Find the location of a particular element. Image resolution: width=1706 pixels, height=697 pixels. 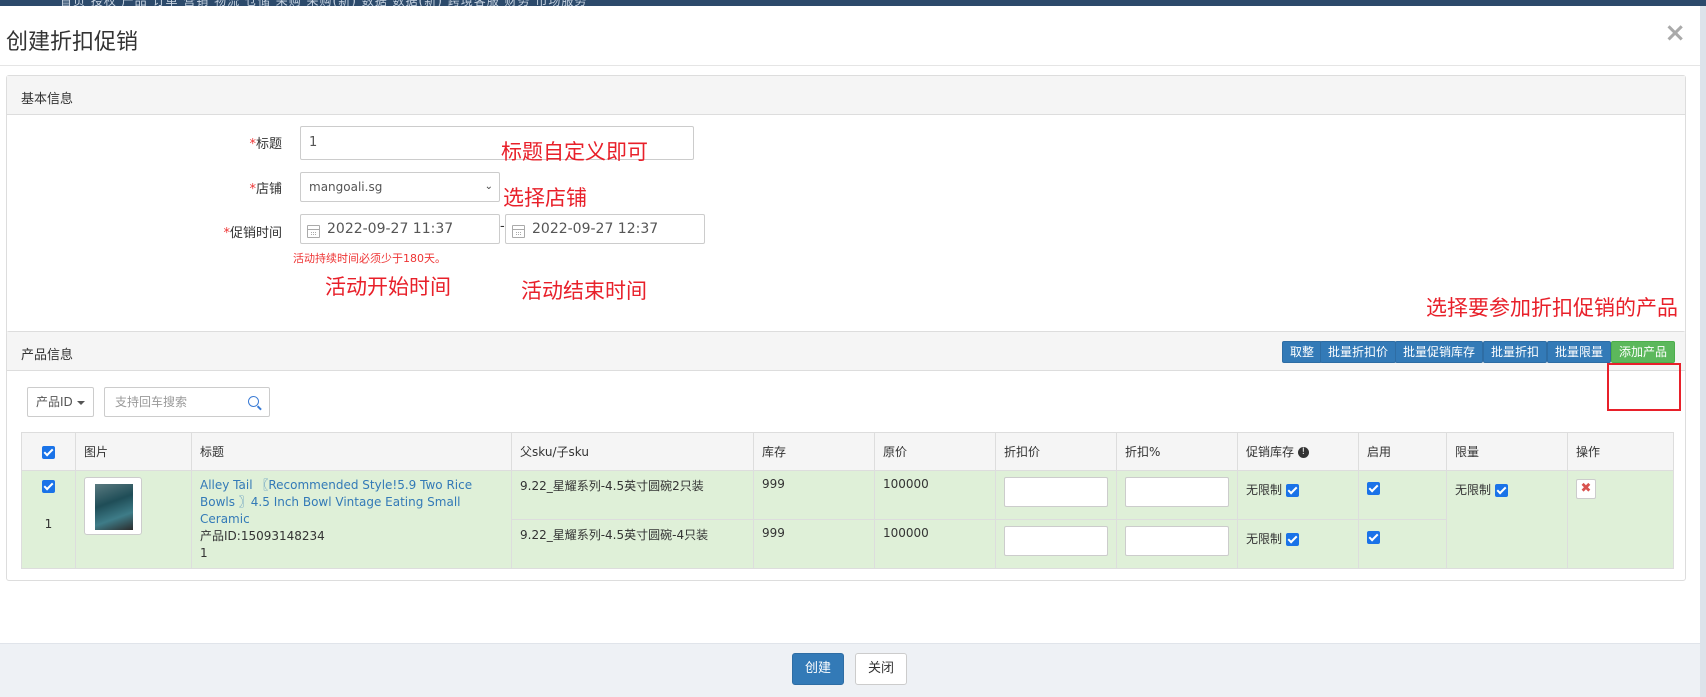

col-sku: 父sku/子sku is located at coordinates (632, 451).